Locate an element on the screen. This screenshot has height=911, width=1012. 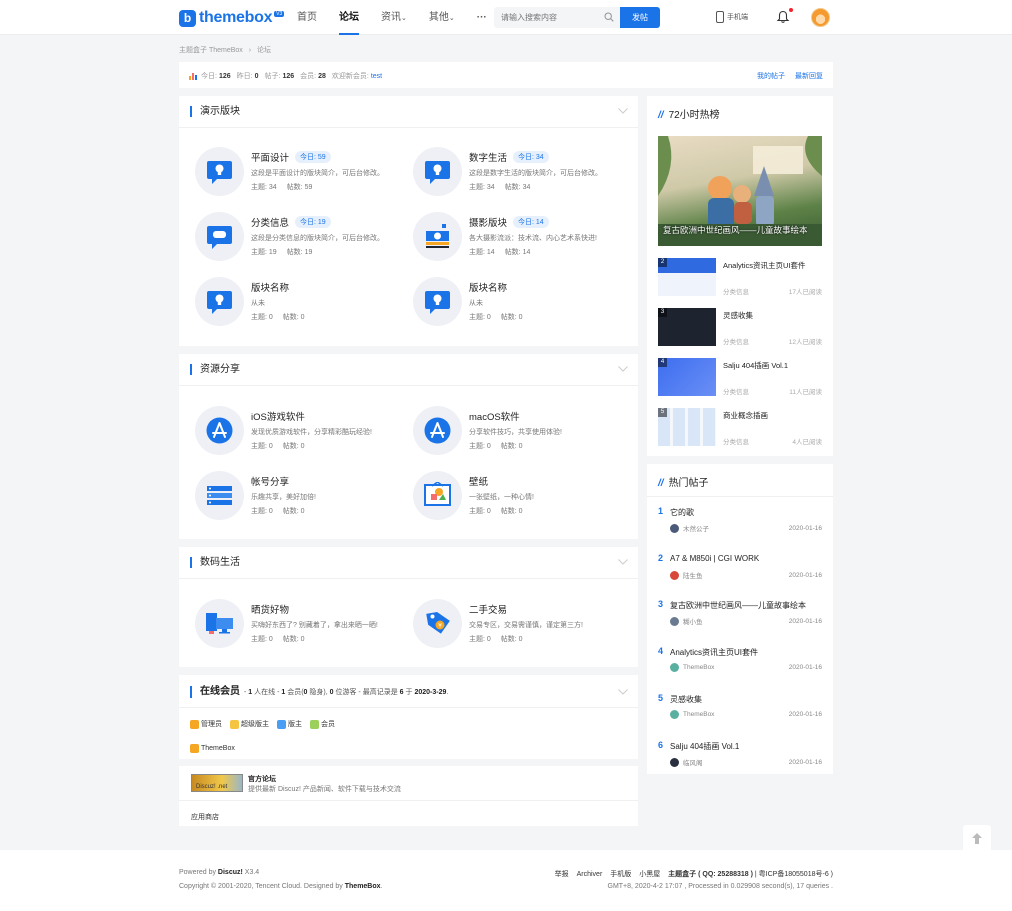
hot-post-item: 5 灵感收集 ThemeBox 2020-01-16 is located at coordinates (740, 713).